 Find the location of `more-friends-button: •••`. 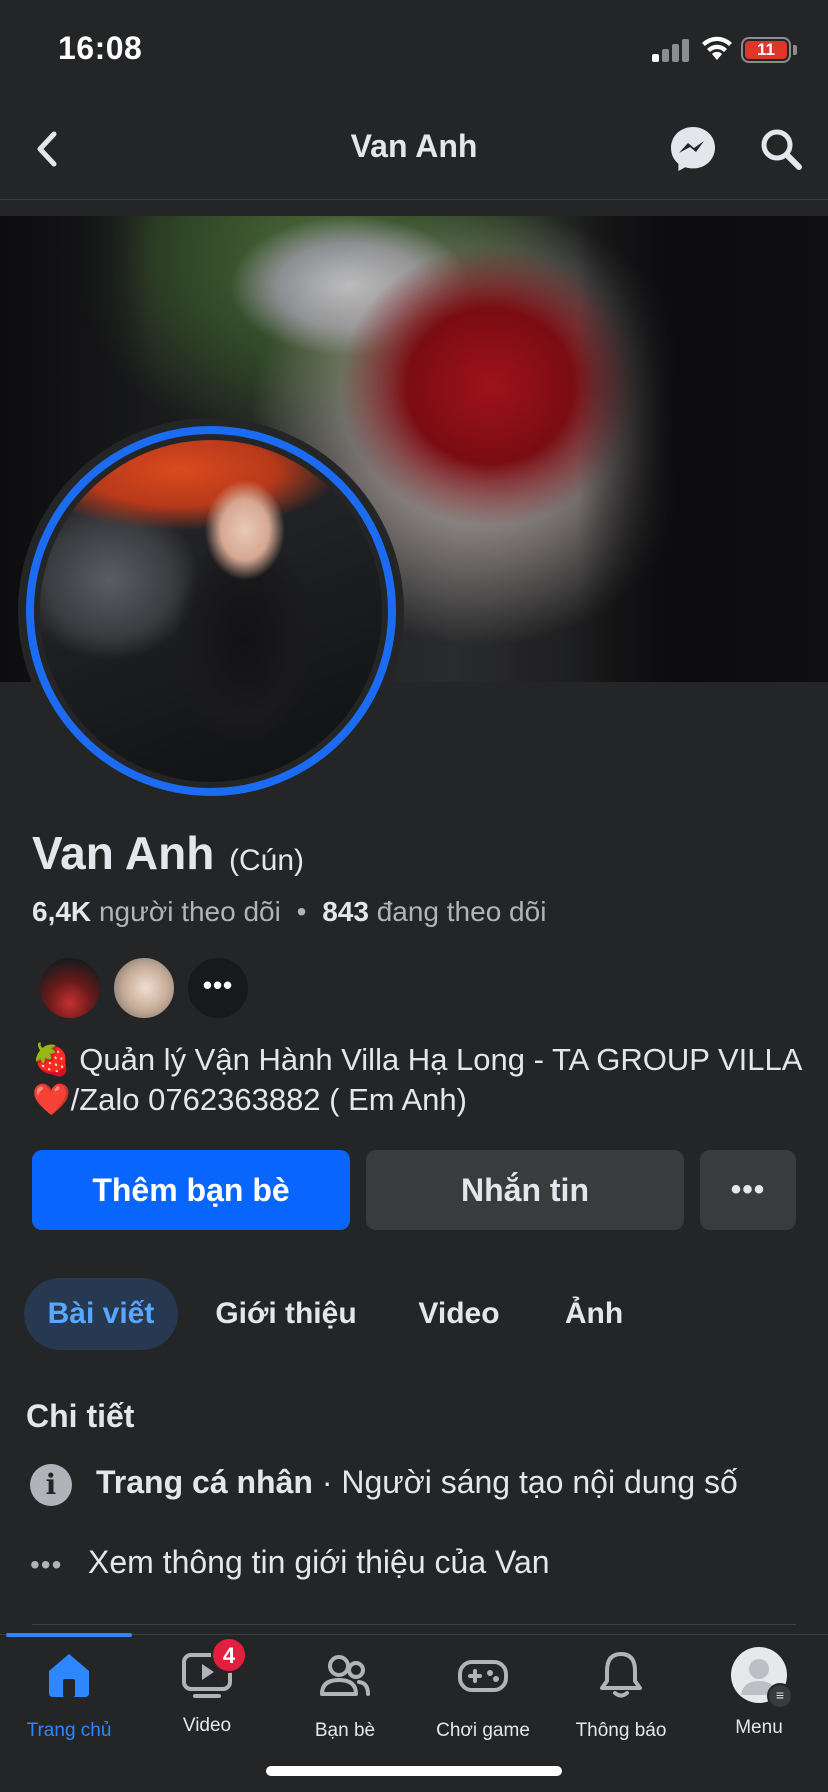

more-friends-button: ••• is located at coordinates (218, 988).